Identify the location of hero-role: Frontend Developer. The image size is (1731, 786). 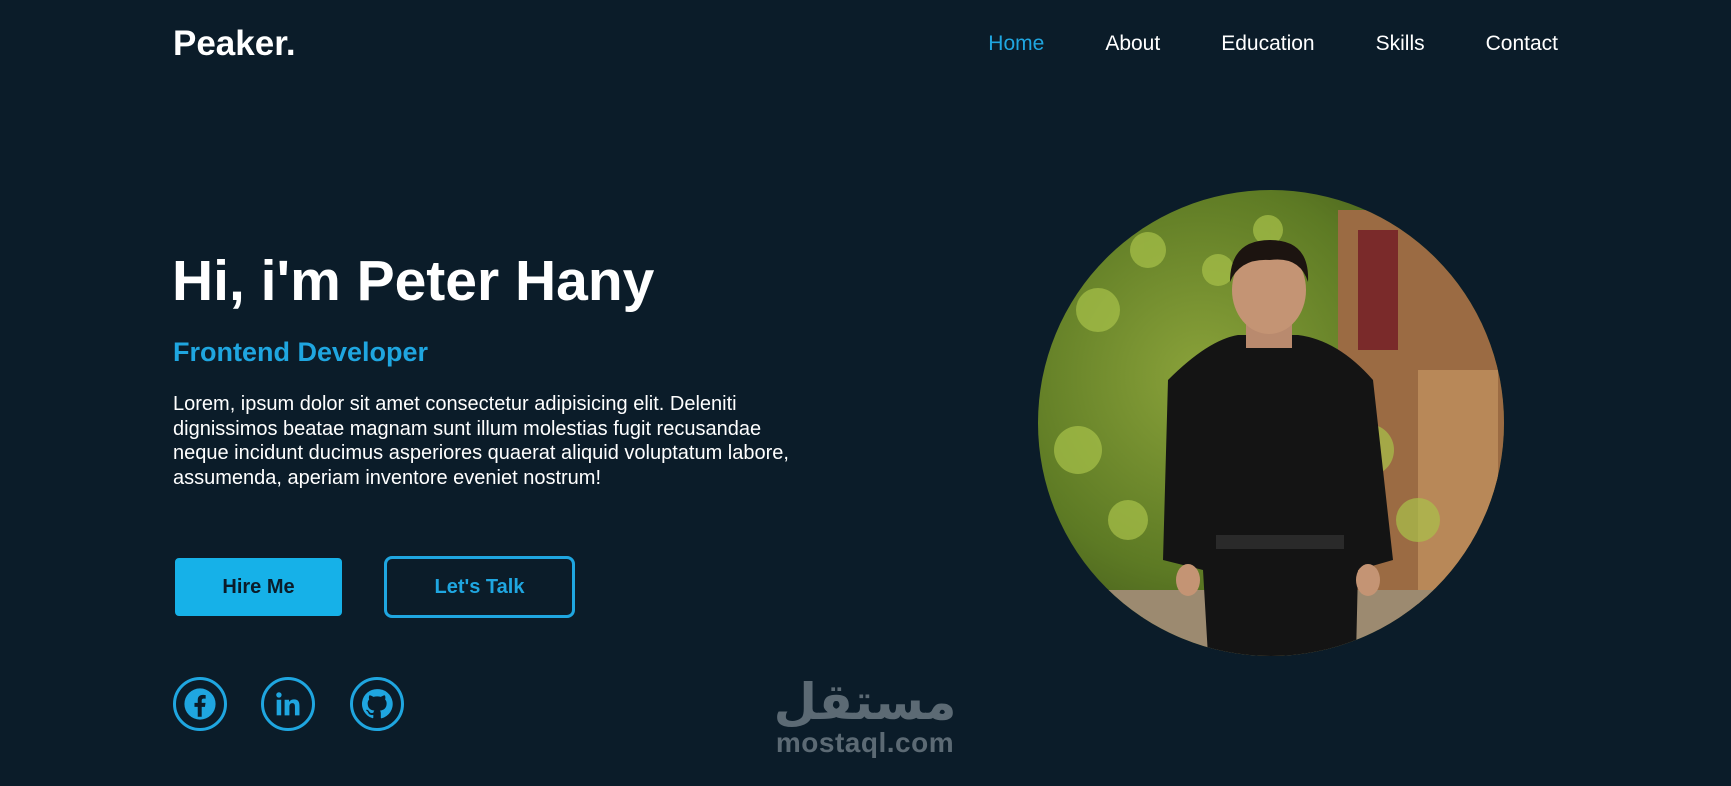
(301, 352).